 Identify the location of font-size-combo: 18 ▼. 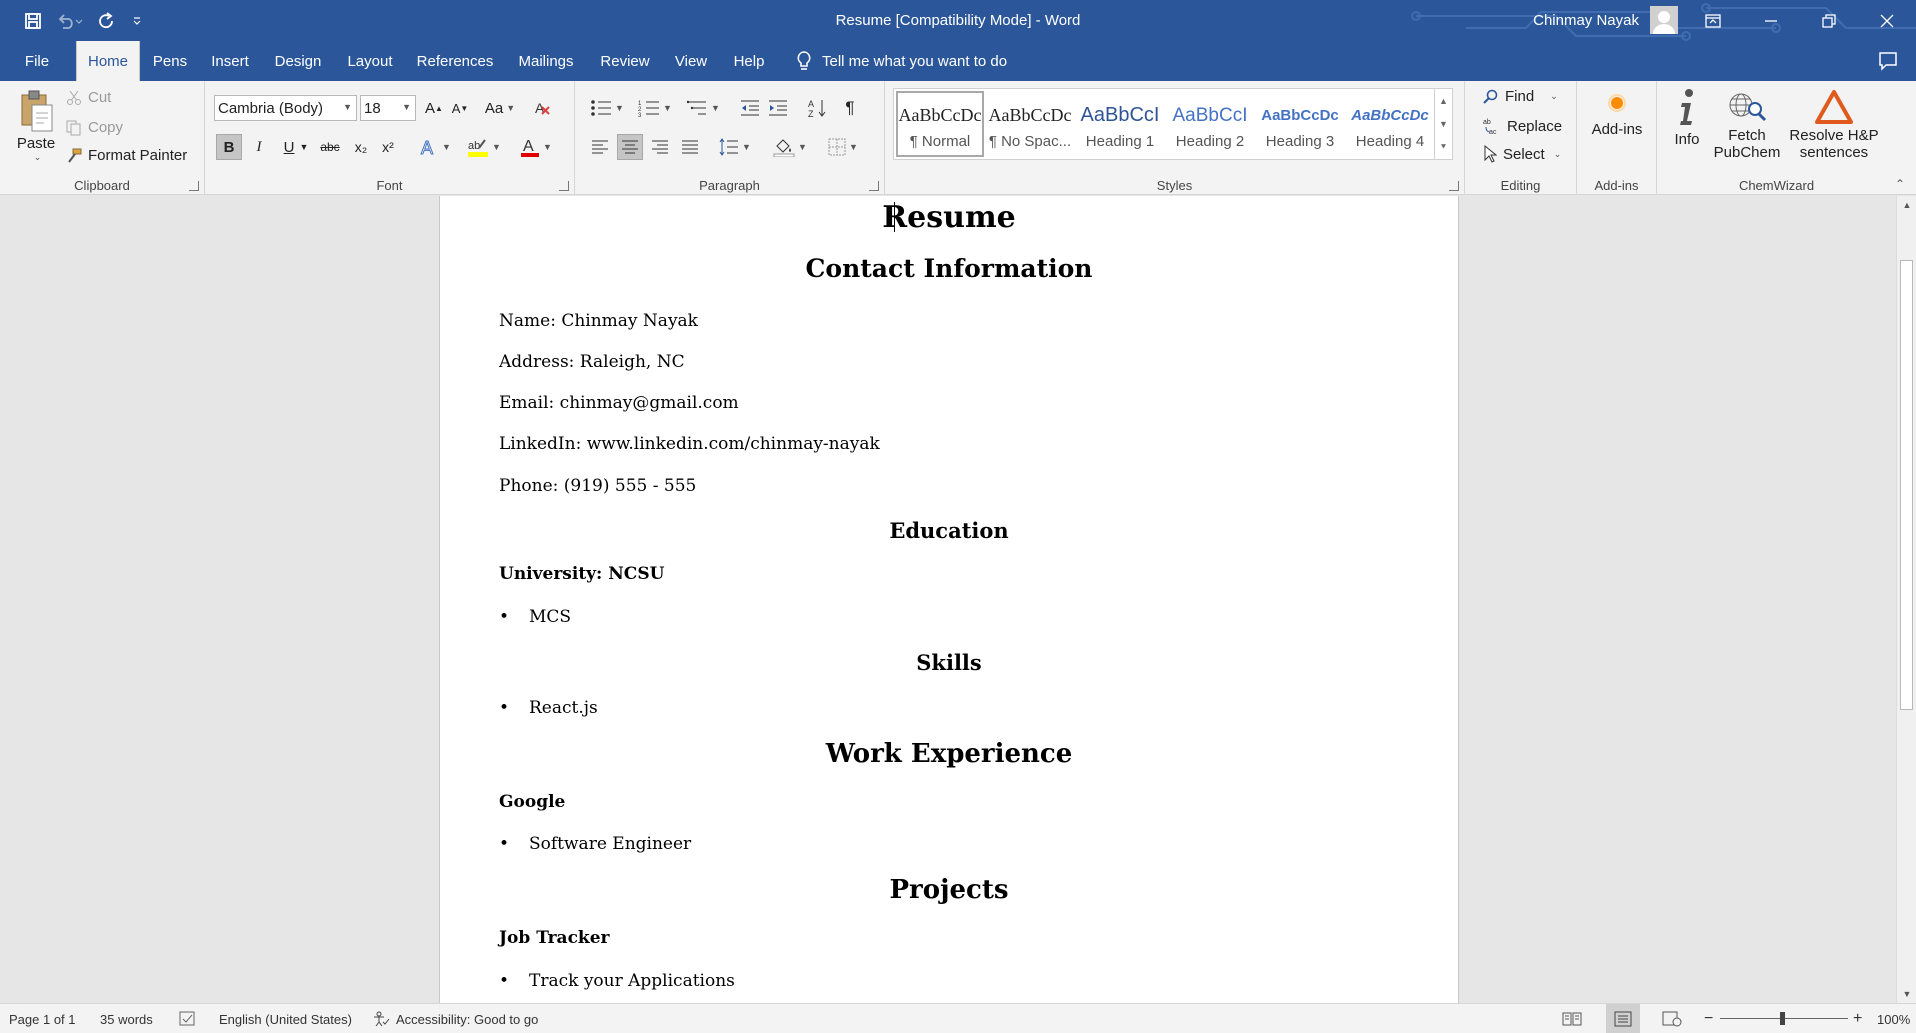
(388, 108).